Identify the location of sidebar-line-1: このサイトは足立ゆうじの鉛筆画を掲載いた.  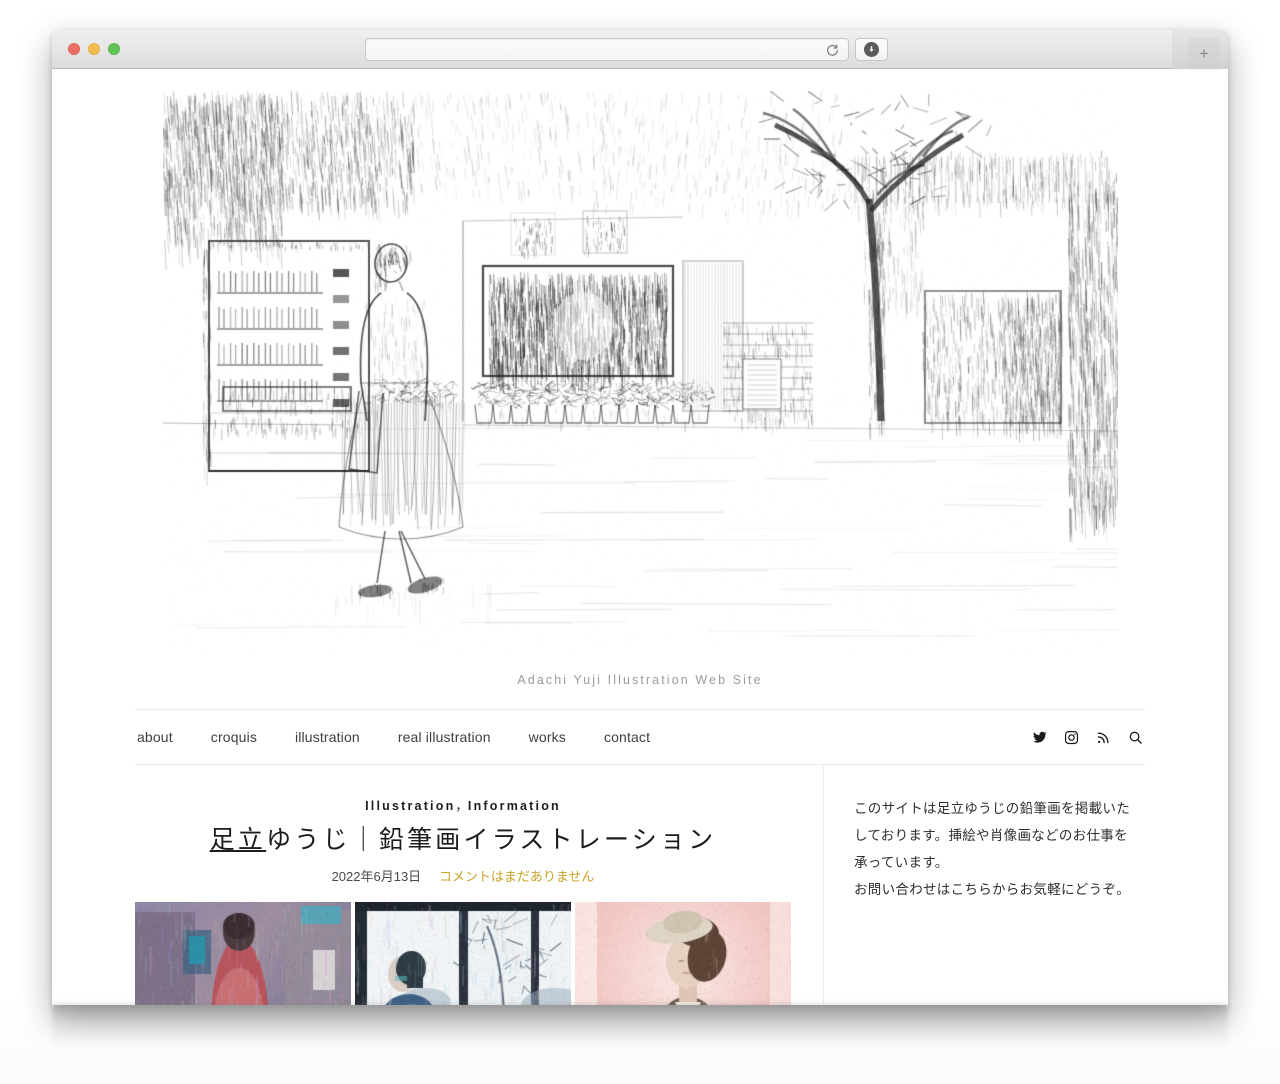
(992, 808).